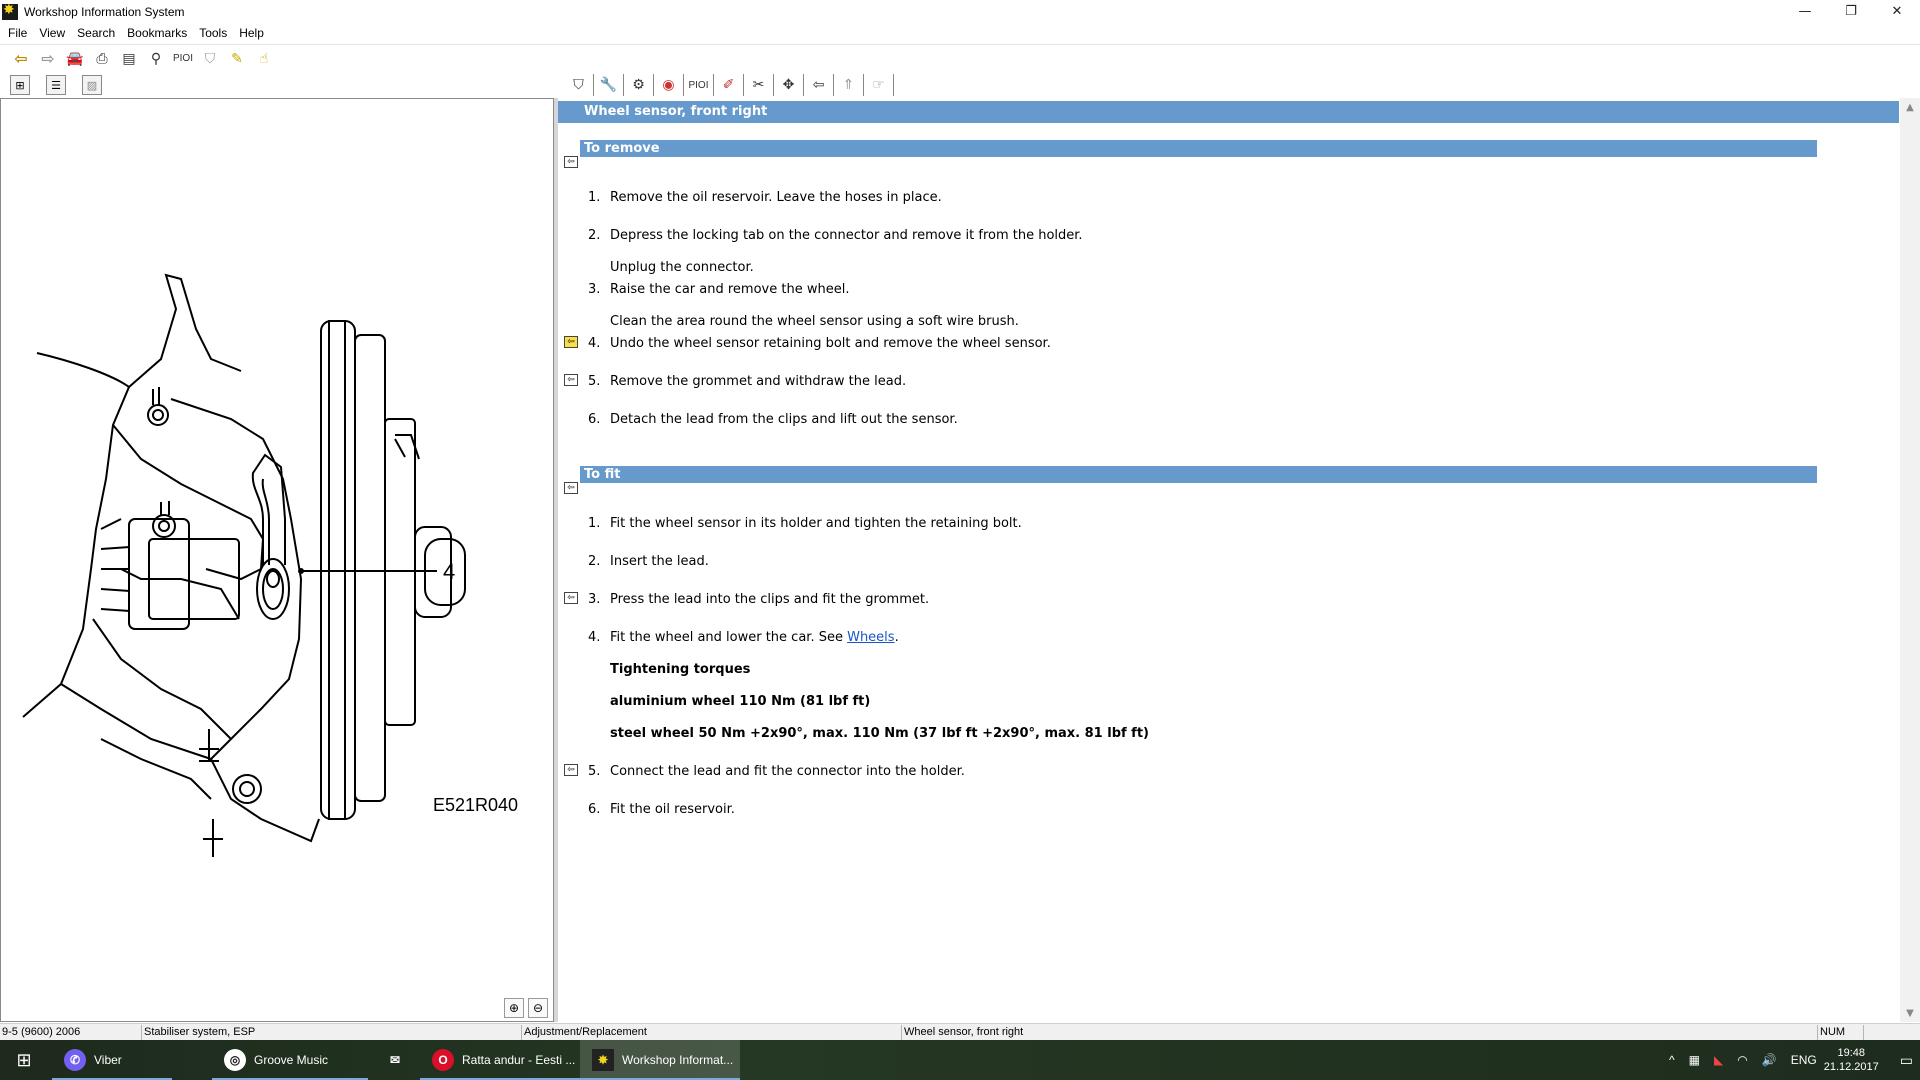  I want to click on status-item: Wheel sensor, front right, so click(1360, 1032).